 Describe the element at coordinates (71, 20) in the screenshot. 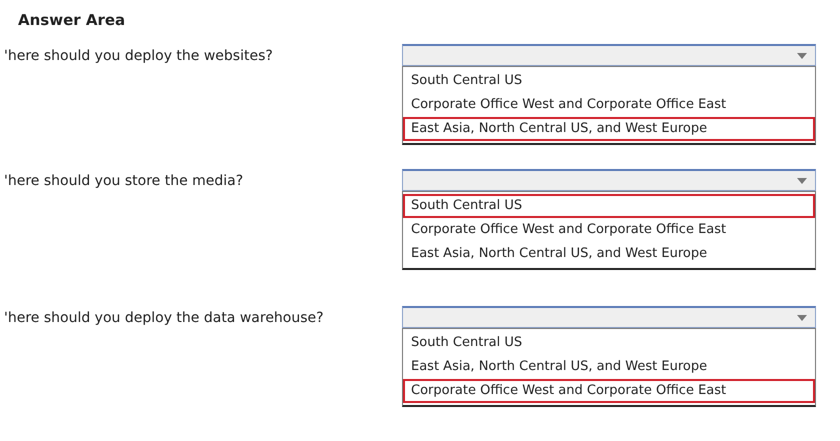

I see `heading: Answer Area` at that location.